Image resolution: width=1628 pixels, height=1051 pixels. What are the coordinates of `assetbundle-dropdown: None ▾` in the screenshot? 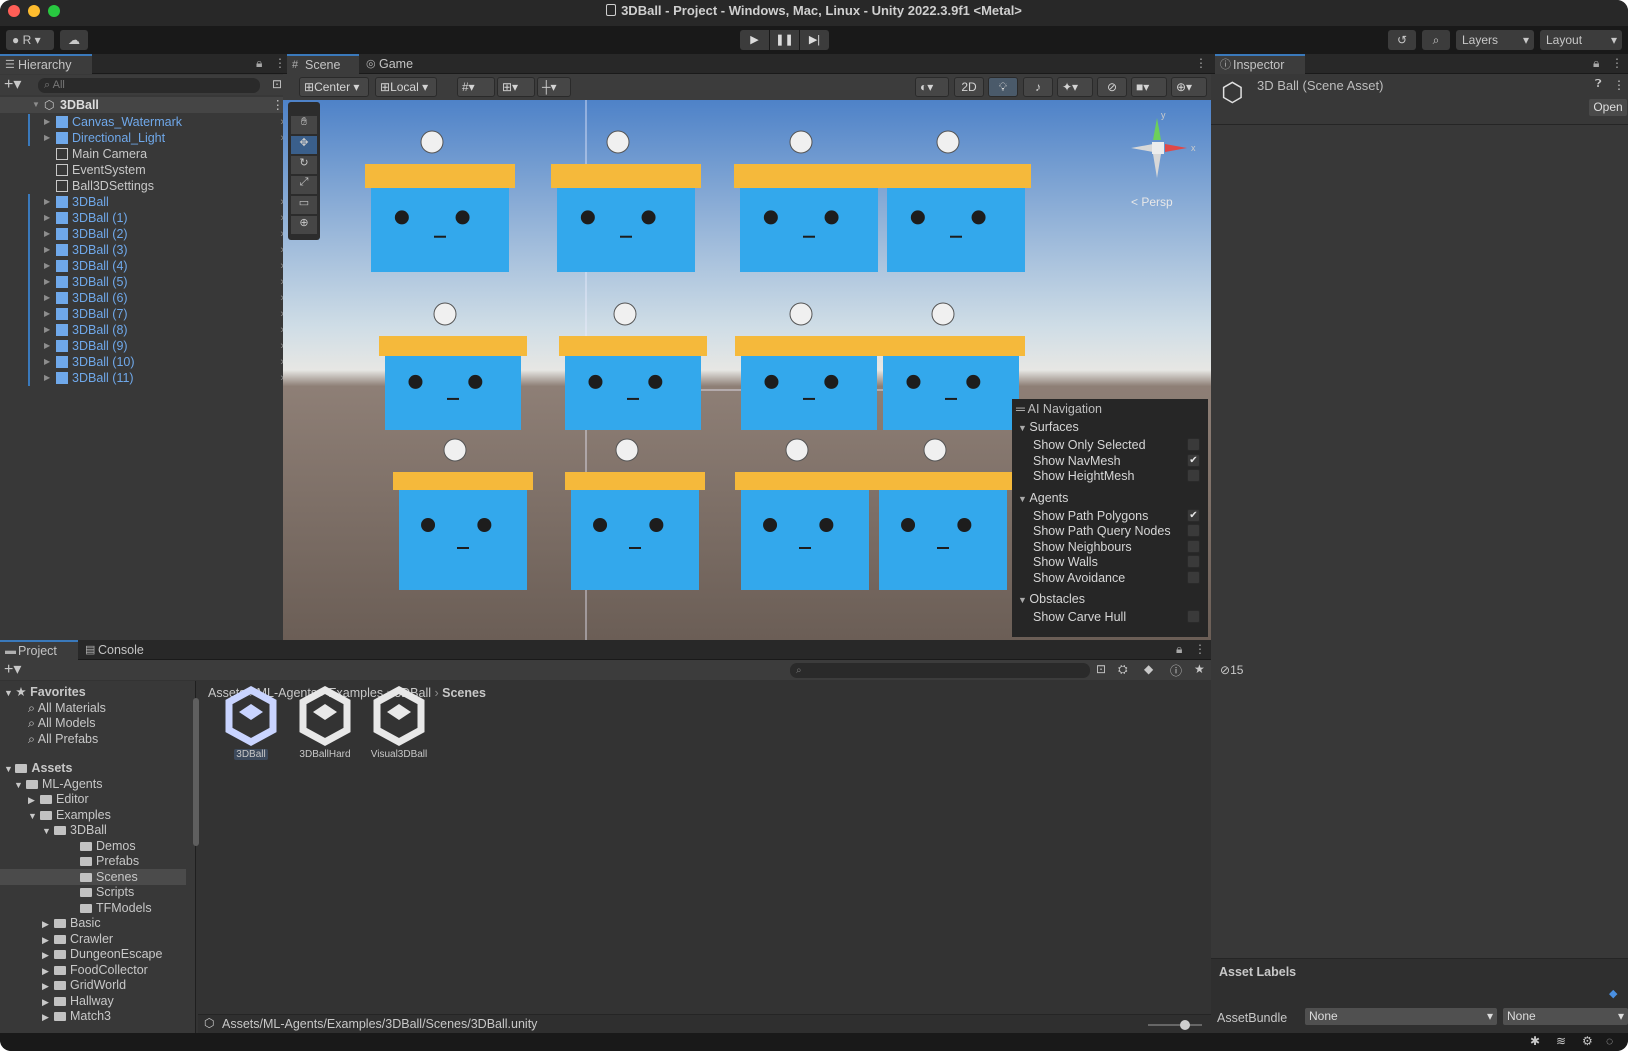 It's located at (1401, 1016).